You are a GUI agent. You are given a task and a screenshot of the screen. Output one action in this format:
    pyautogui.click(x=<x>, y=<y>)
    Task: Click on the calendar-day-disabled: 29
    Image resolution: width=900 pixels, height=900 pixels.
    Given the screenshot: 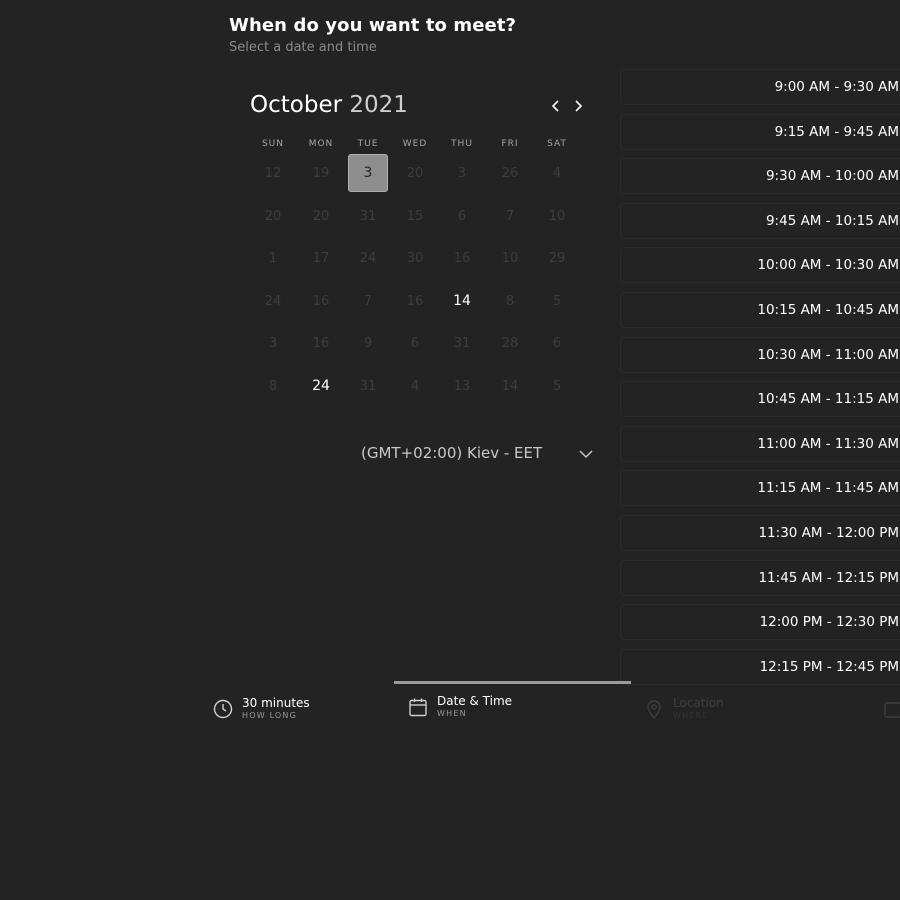 What is the action you would take?
    pyautogui.click(x=557, y=258)
    